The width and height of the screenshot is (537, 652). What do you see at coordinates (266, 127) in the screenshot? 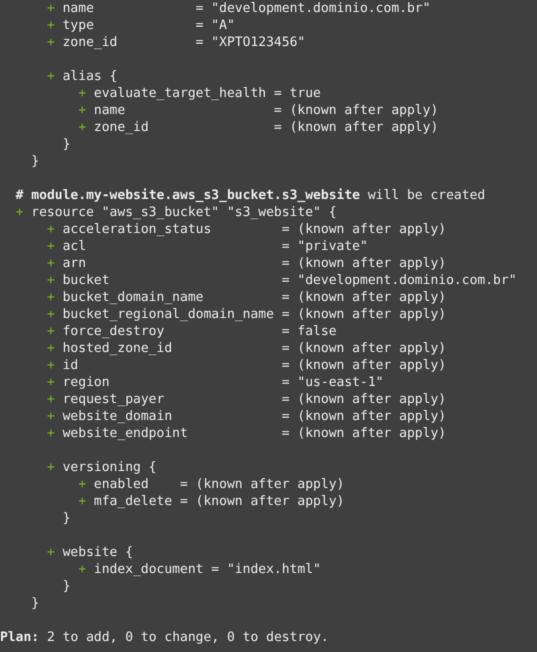
I see `code-line: zone_id = (known after apply)` at bounding box center [266, 127].